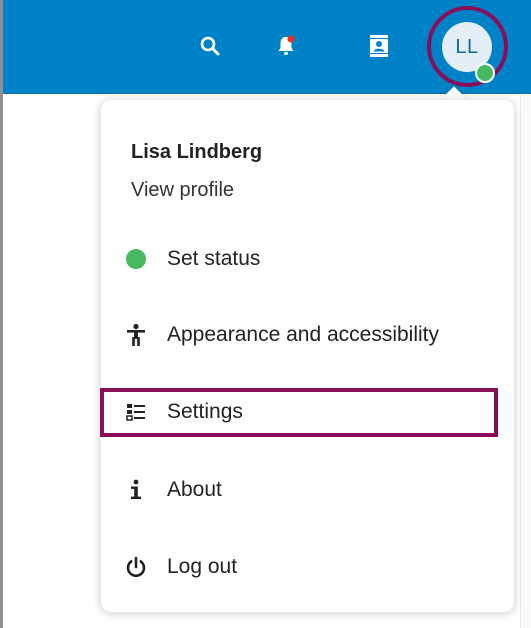  I want to click on menu-item-label: Appearance and accessibility, so click(303, 334).